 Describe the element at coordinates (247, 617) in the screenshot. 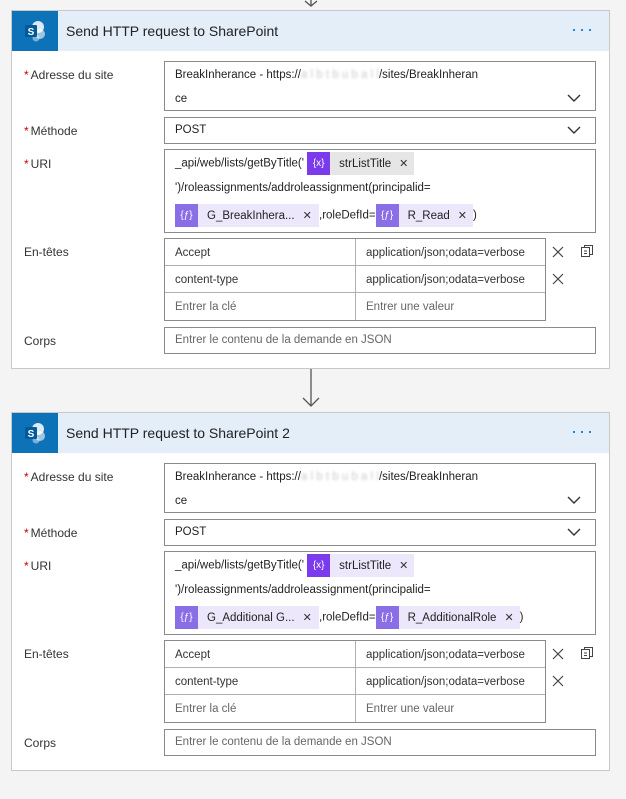

I see `function-token: {ƒ} G_Additional G... ✕` at that location.